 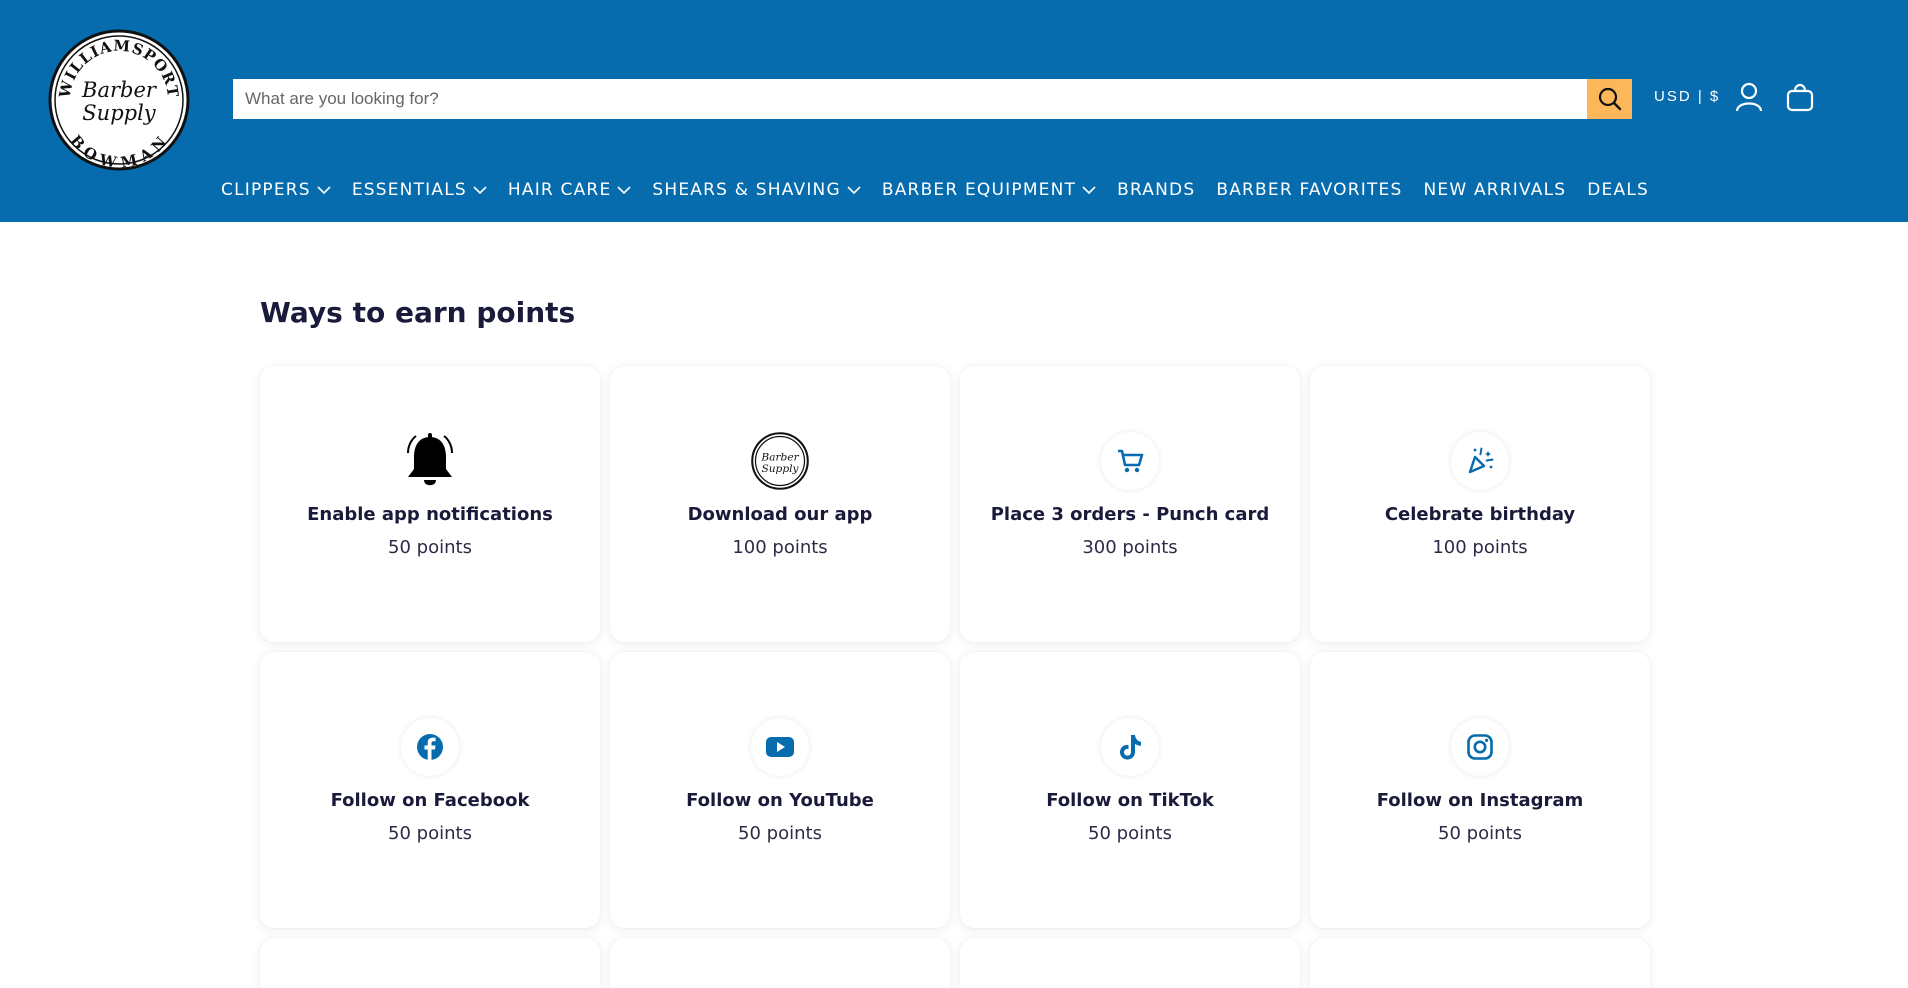 I want to click on cart-button, so click(x=1800, y=99).